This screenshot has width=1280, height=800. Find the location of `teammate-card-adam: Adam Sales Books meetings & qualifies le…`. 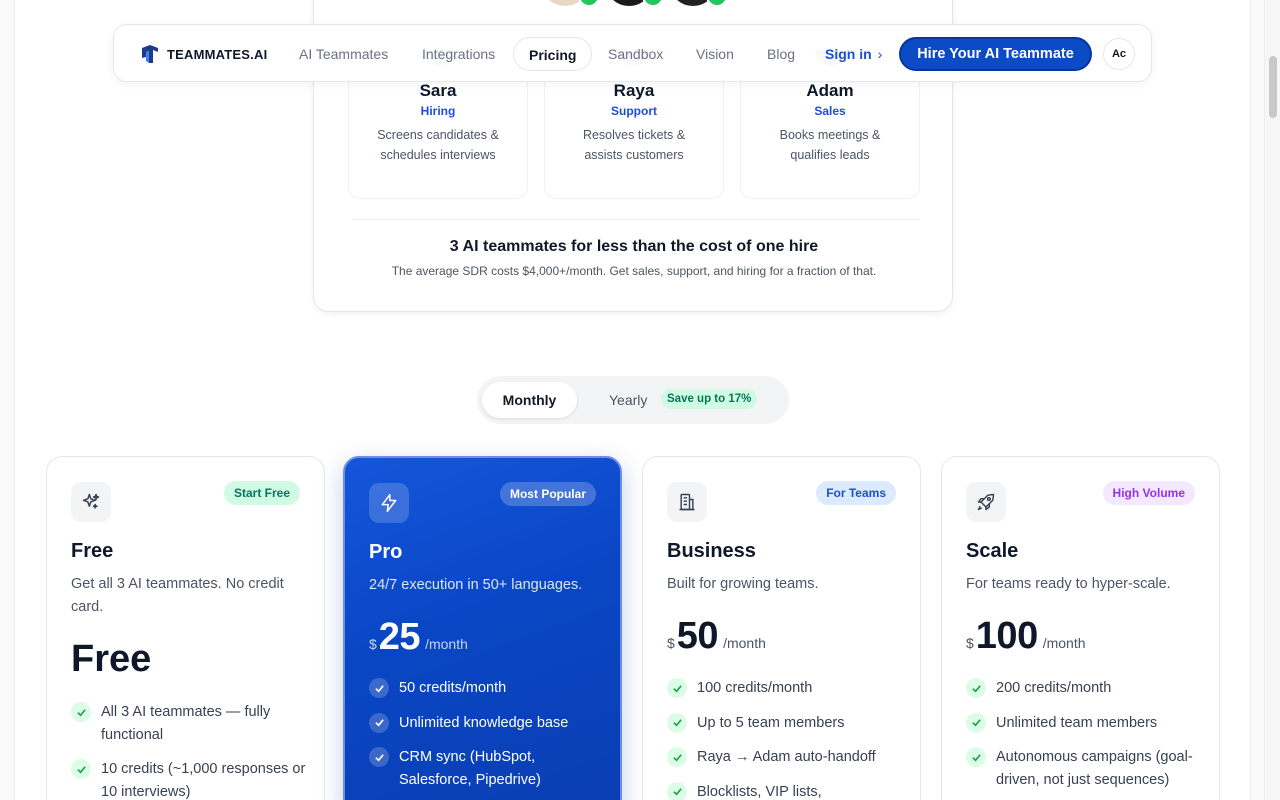

teammate-card-adam: Adam Sales Books meetings & qualifies le… is located at coordinates (830, 124).